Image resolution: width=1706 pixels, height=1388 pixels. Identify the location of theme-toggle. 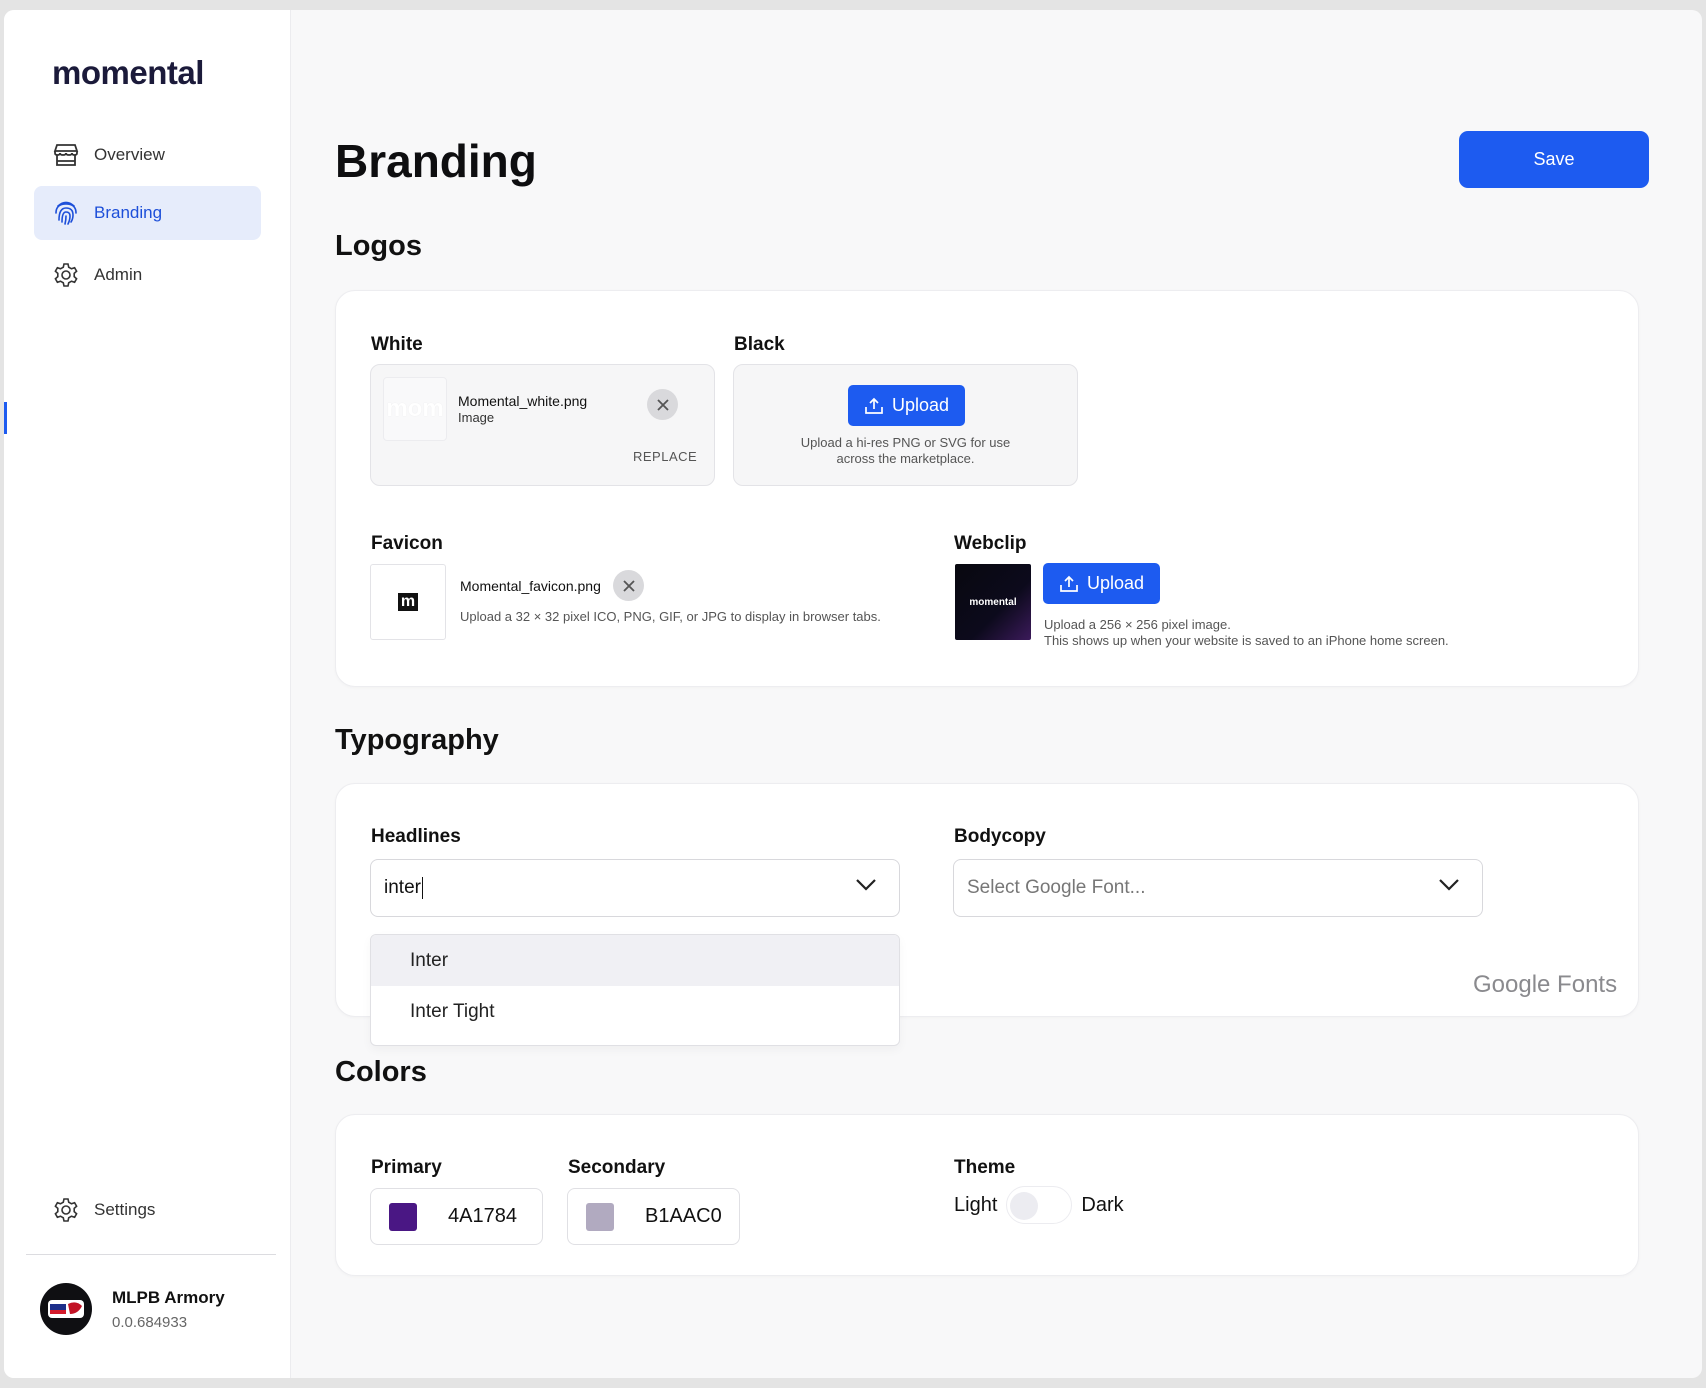
(1039, 1205).